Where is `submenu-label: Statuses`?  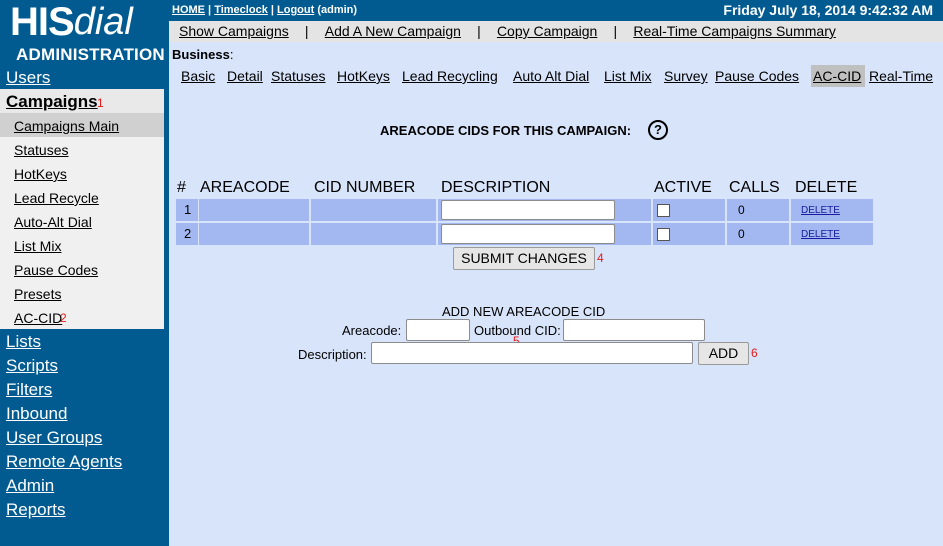 submenu-label: Statuses is located at coordinates (41, 150).